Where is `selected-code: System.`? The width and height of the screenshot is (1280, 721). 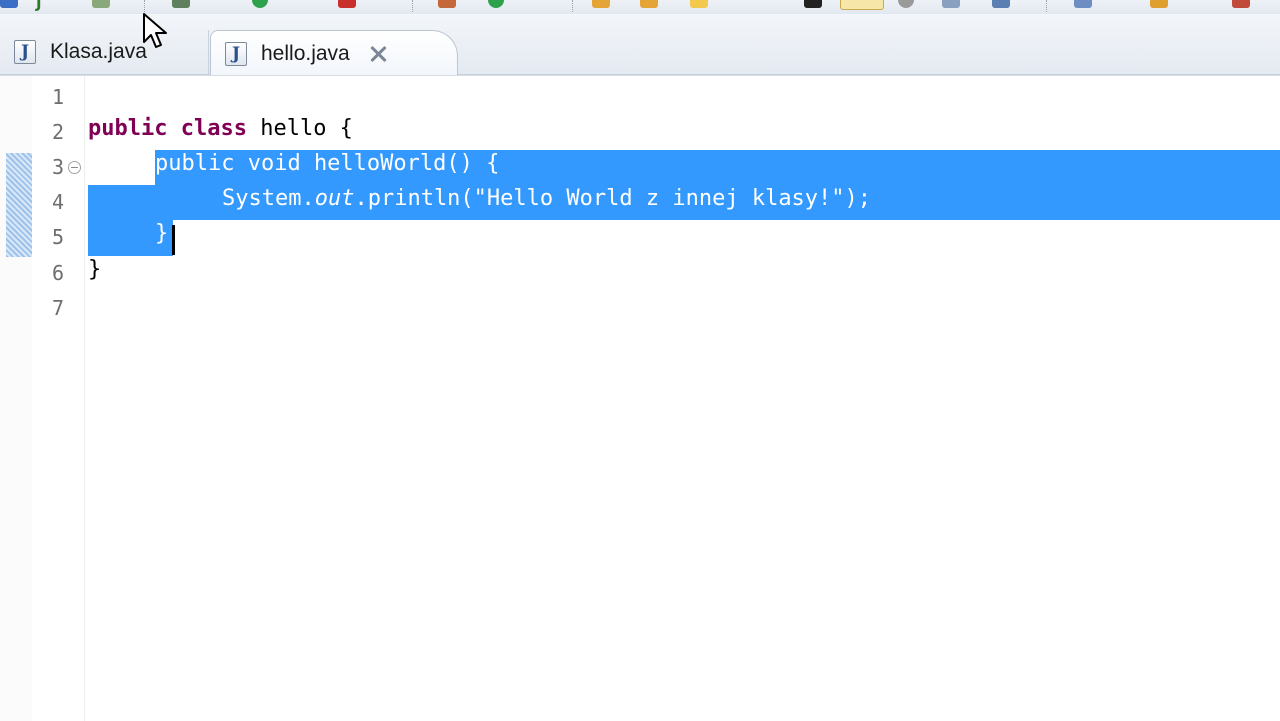
selected-code: System. is located at coordinates (268, 198).